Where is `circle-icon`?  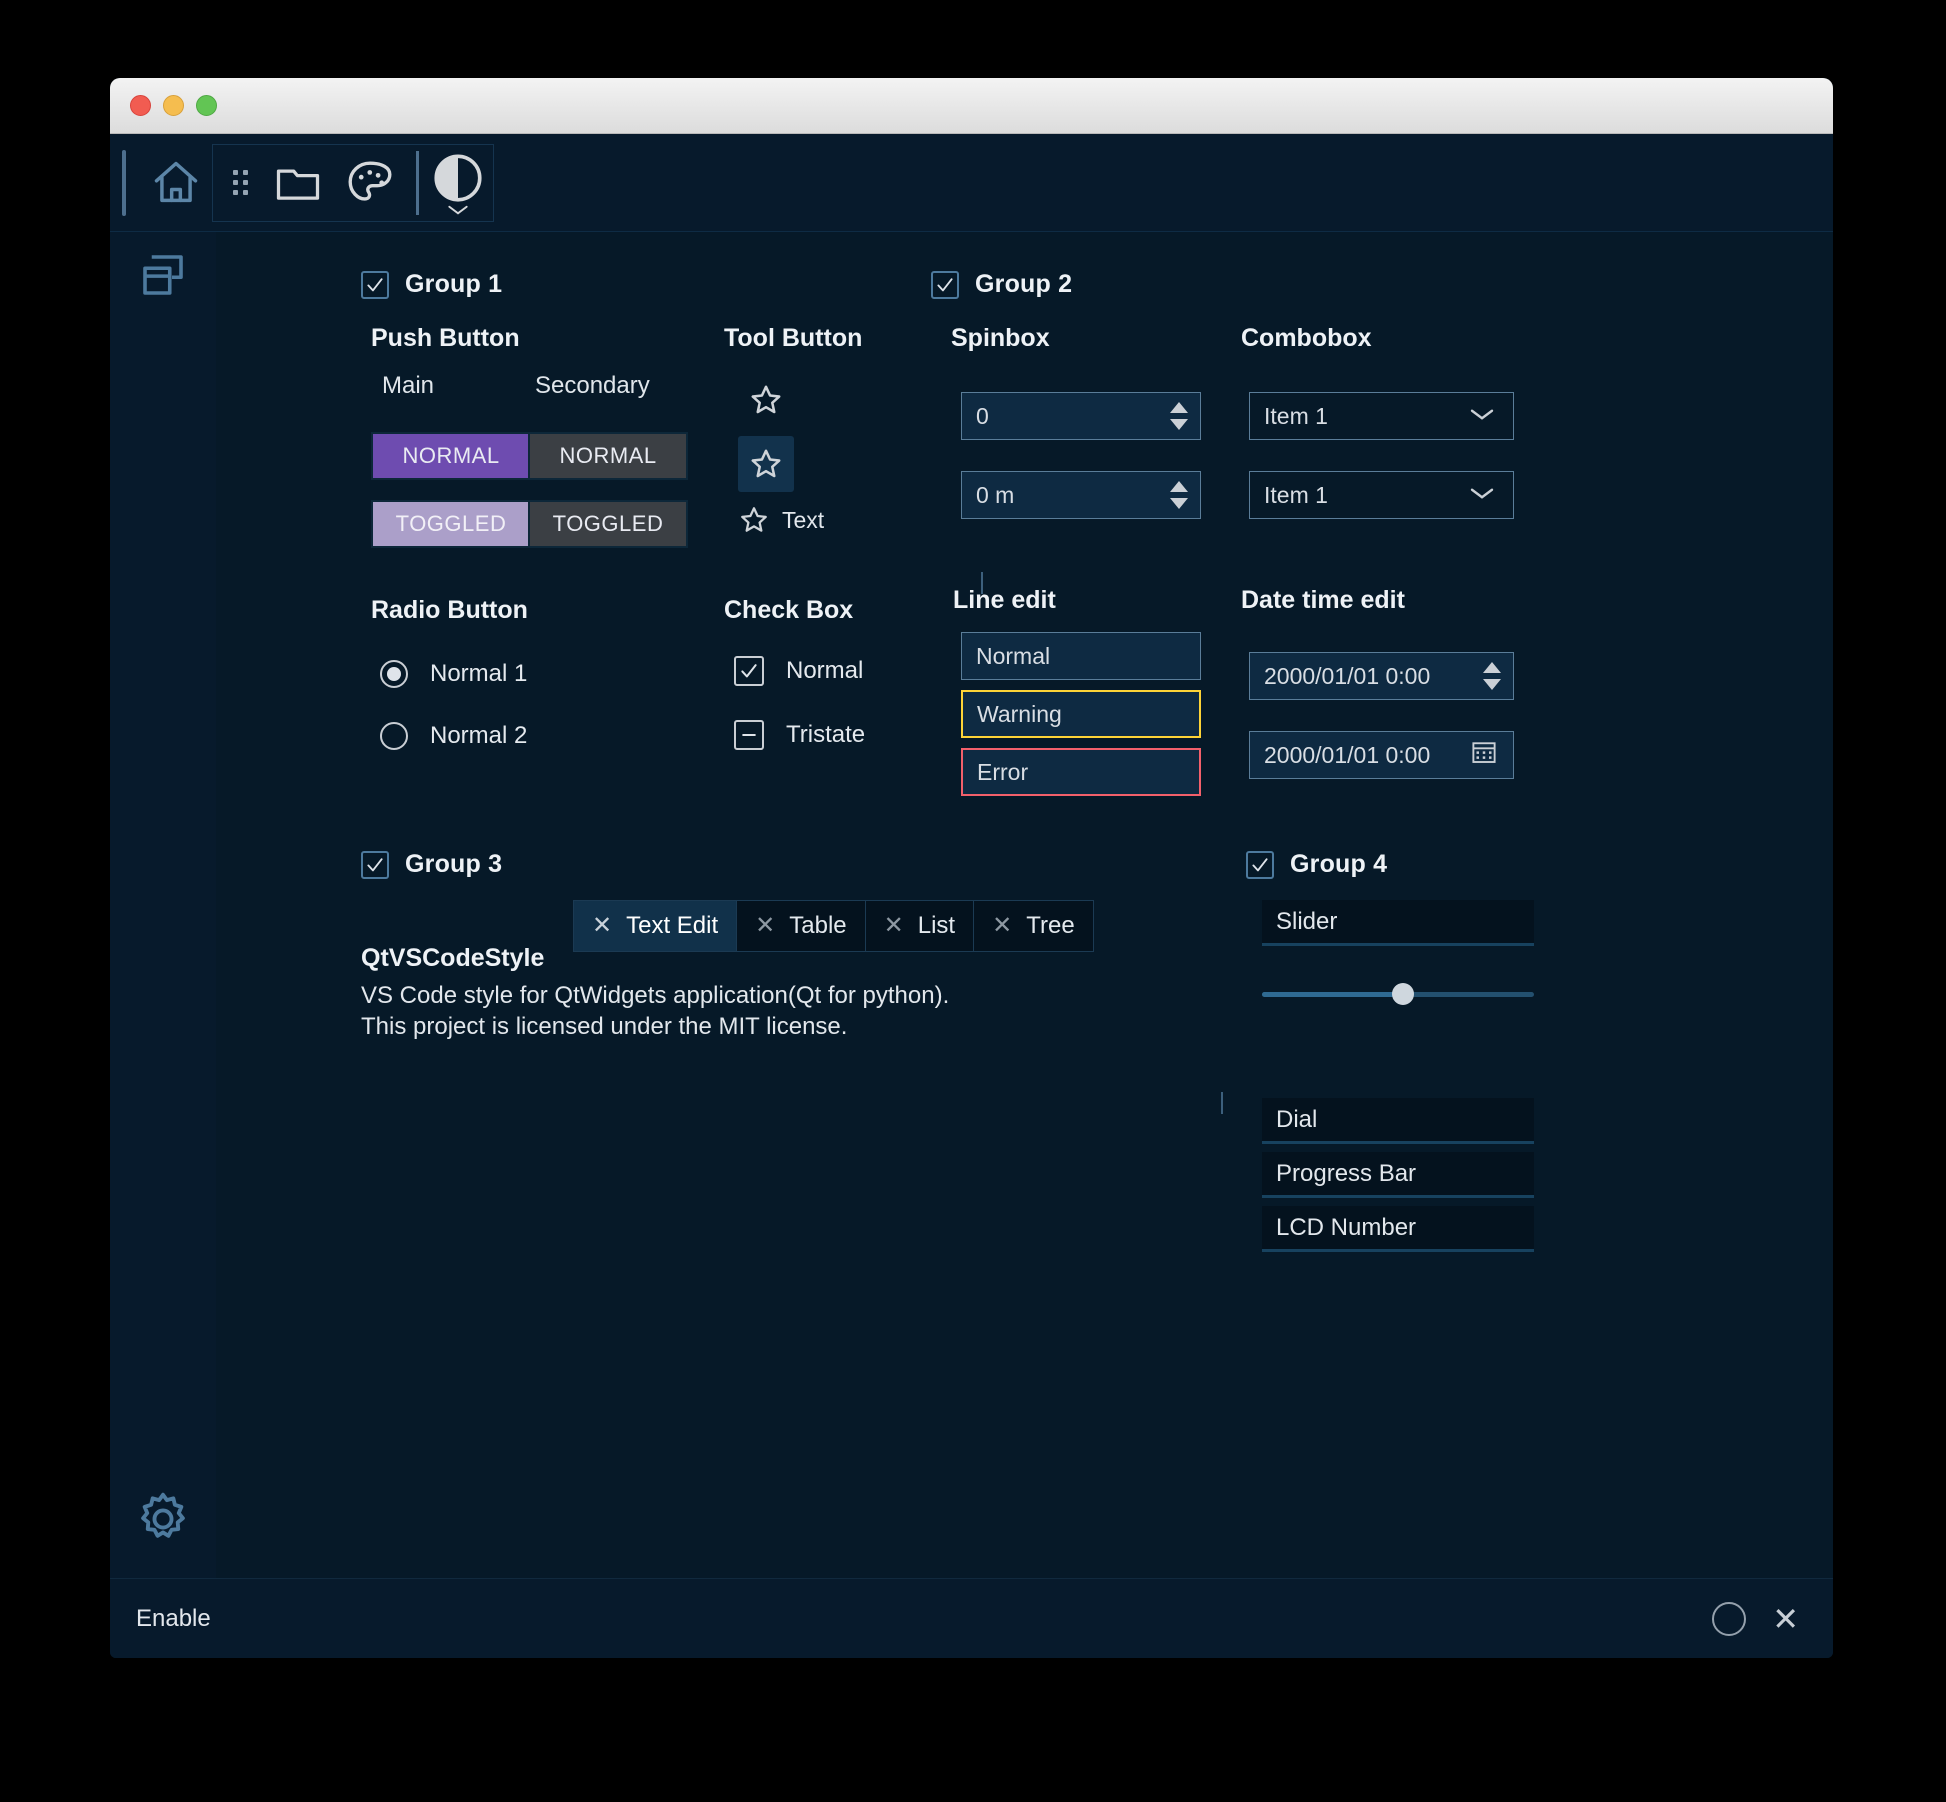 circle-icon is located at coordinates (1729, 1618).